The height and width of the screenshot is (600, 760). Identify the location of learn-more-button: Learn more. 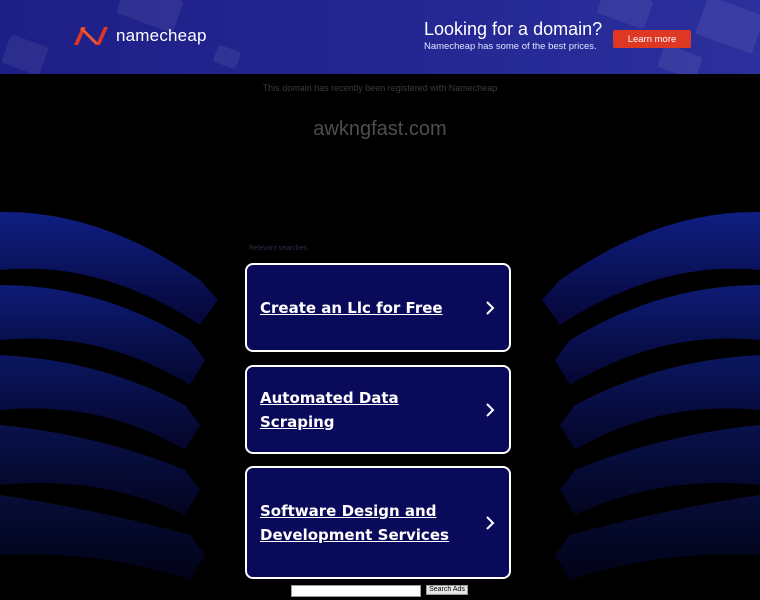
(652, 39).